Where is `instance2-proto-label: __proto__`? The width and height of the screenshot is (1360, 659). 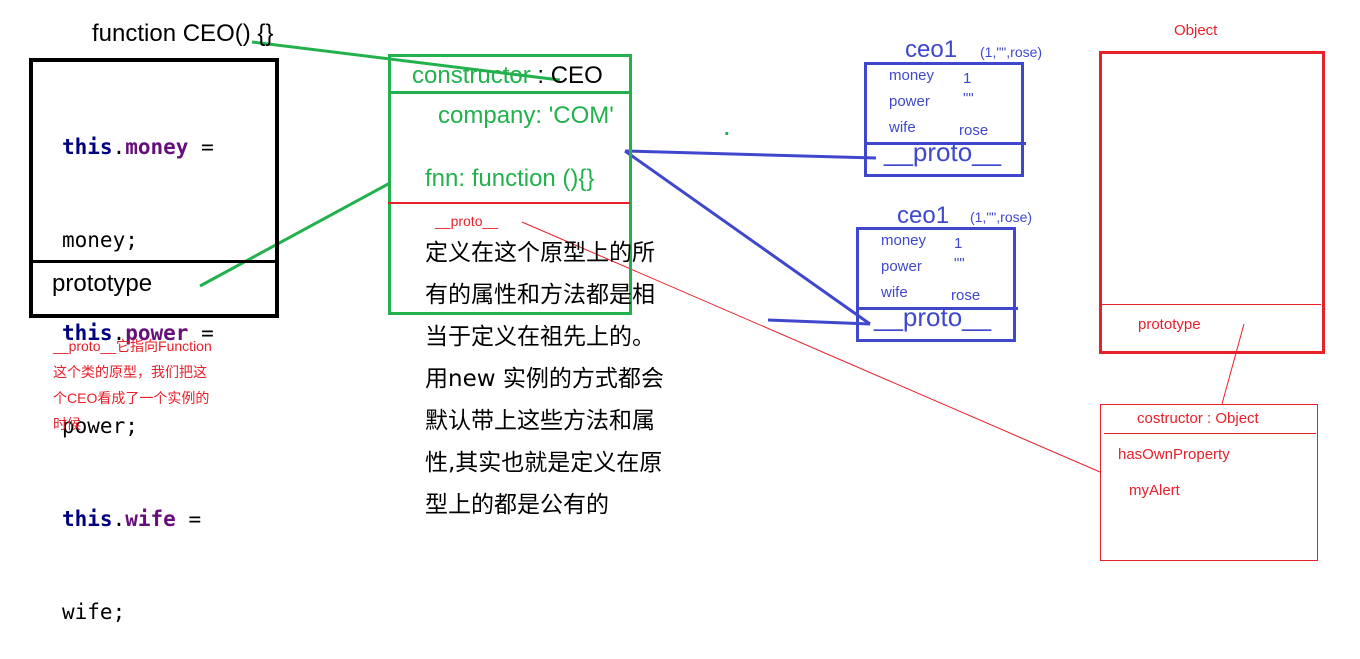 instance2-proto-label: __proto__ is located at coordinates (933, 317).